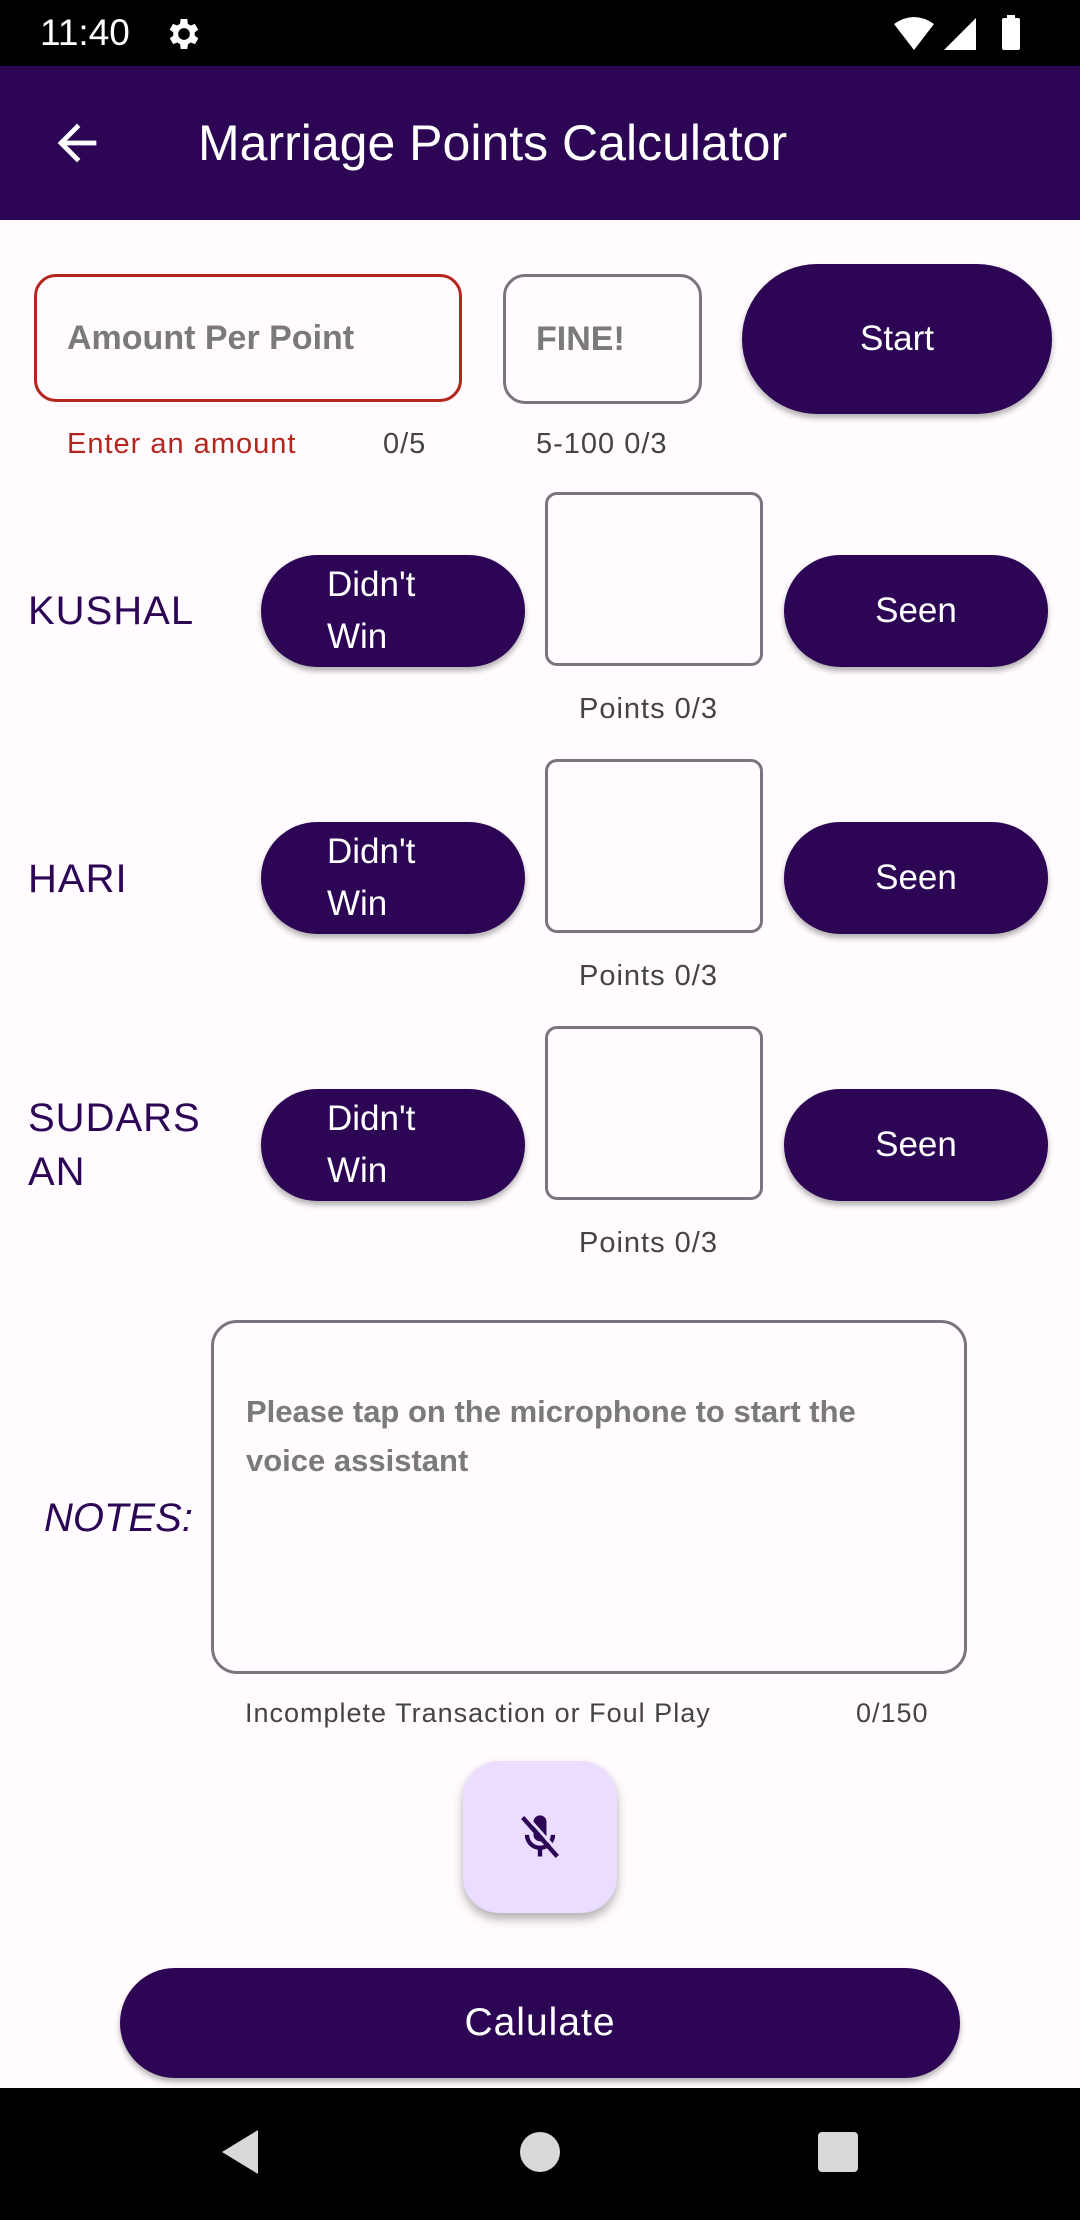  What do you see at coordinates (914, 33) in the screenshot?
I see `wifi-icon` at bounding box center [914, 33].